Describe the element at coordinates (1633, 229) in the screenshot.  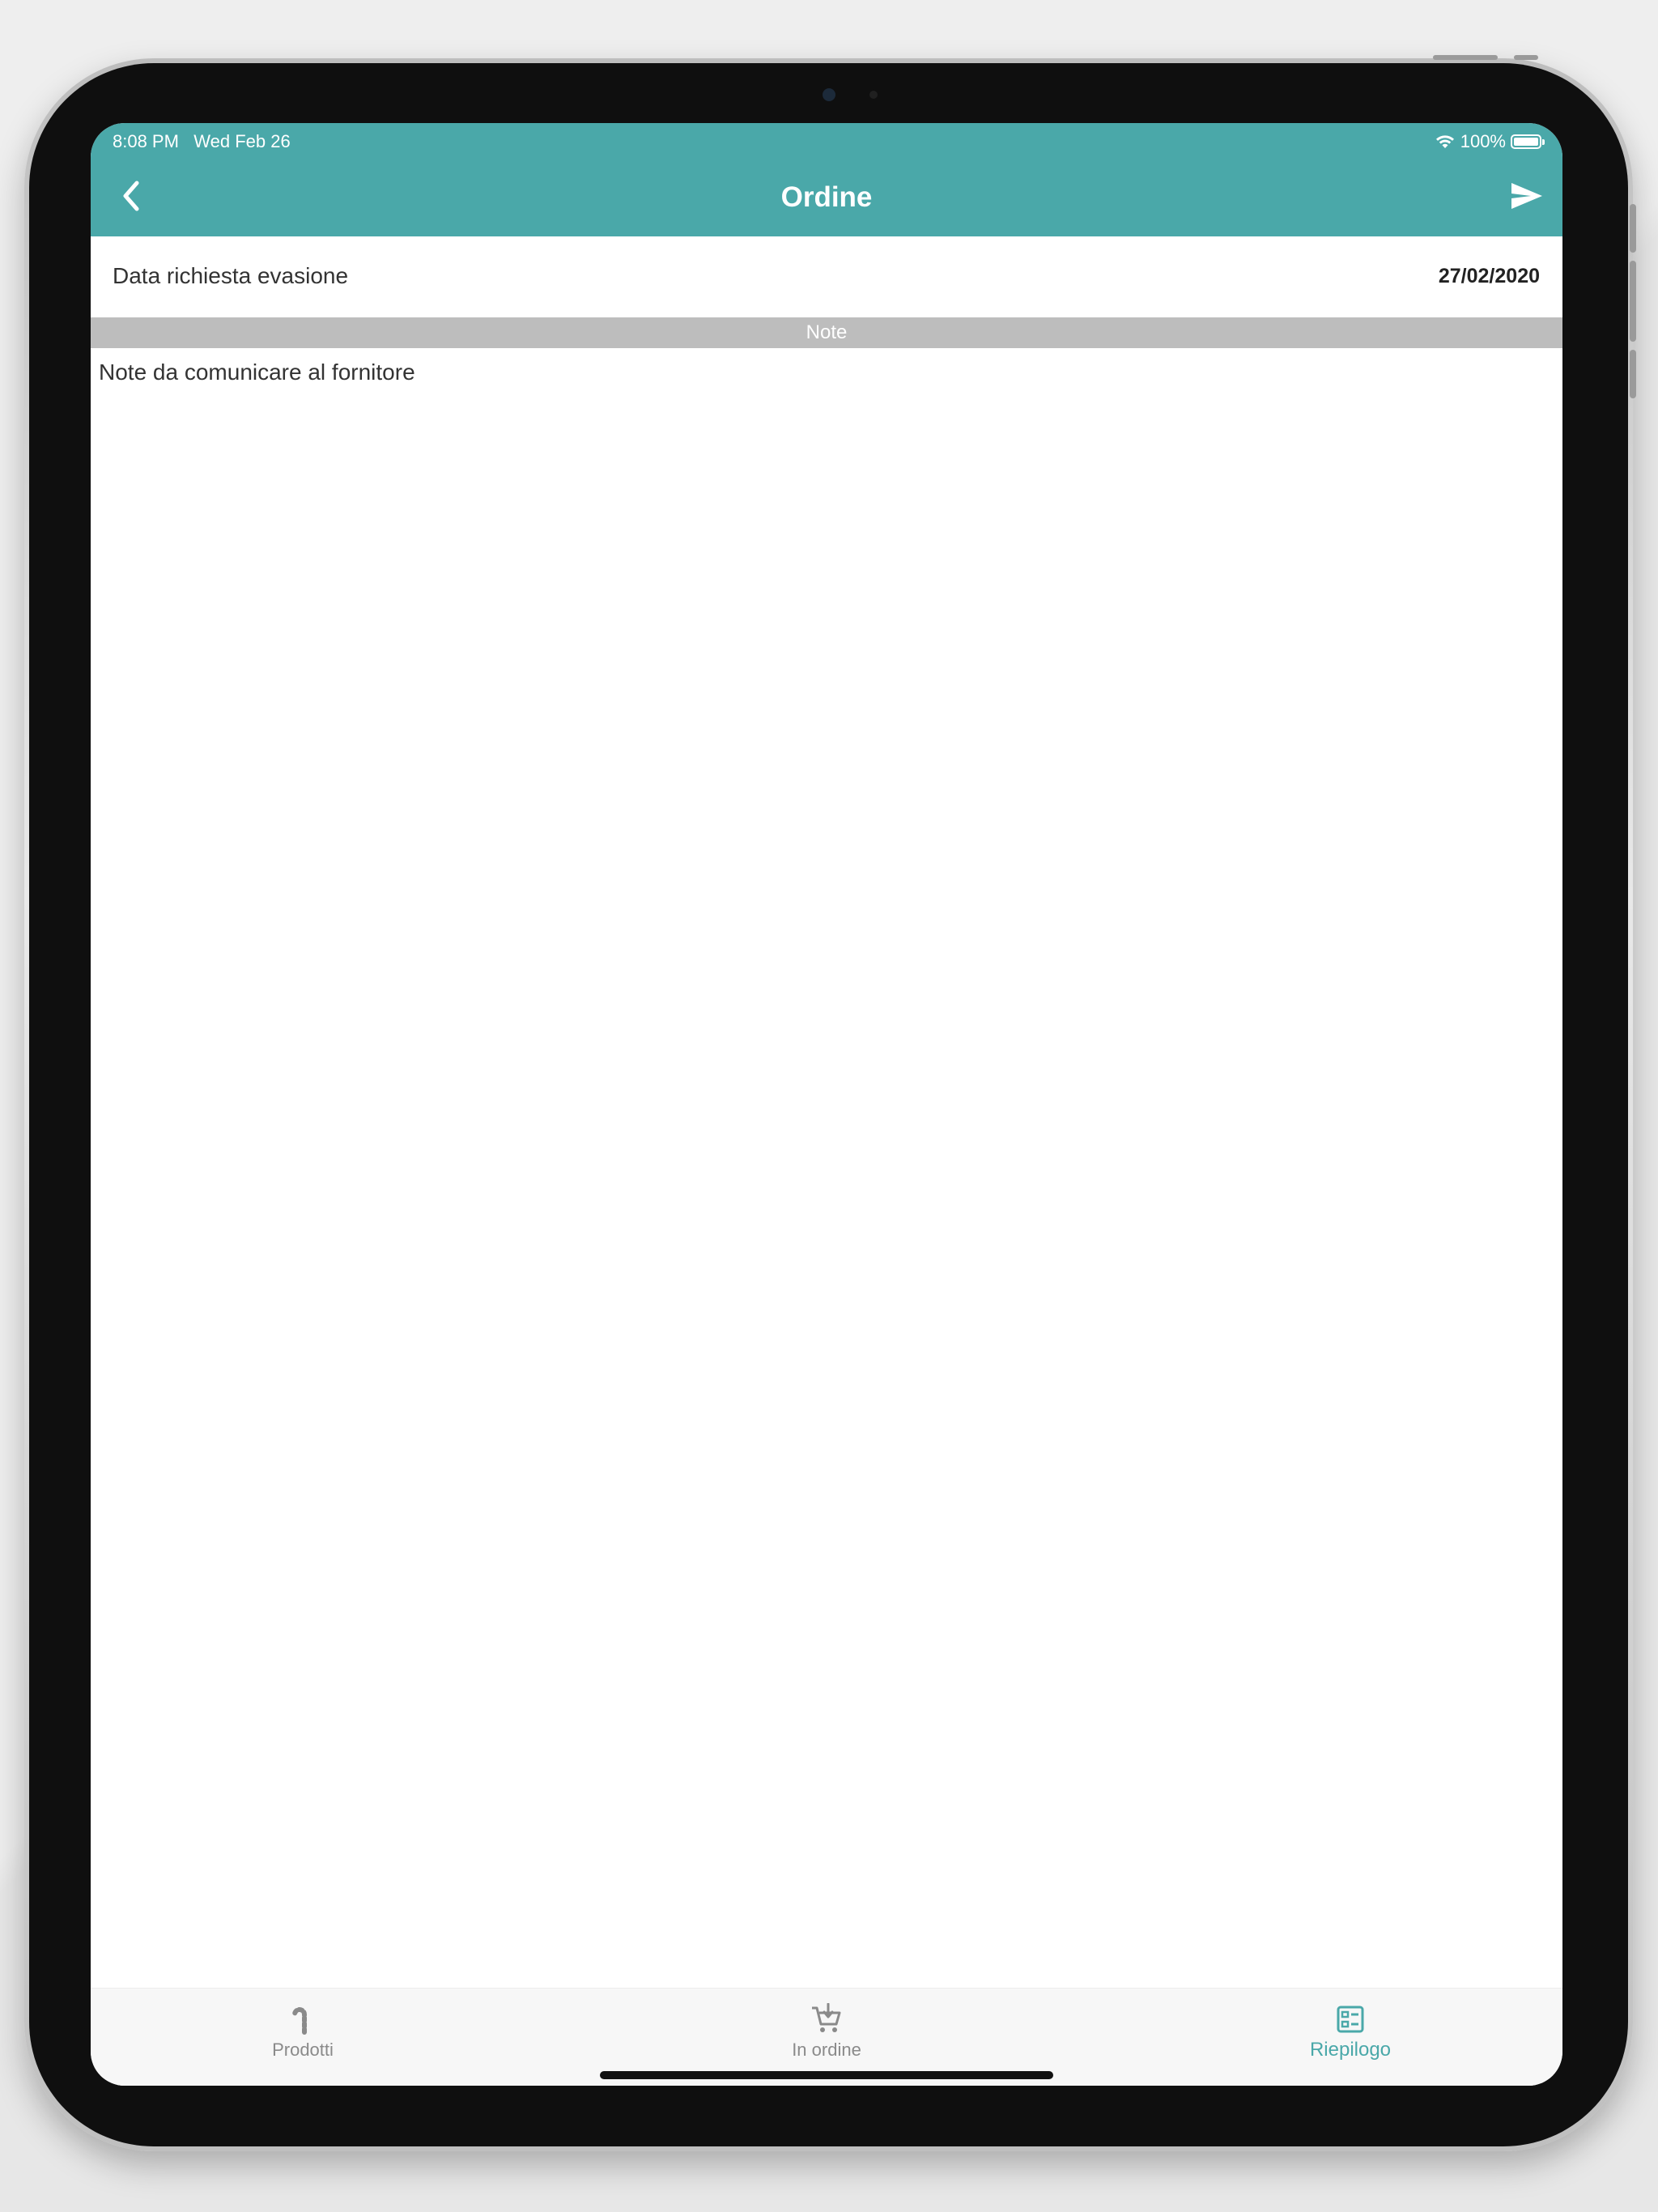
I see `device-volume-button` at that location.